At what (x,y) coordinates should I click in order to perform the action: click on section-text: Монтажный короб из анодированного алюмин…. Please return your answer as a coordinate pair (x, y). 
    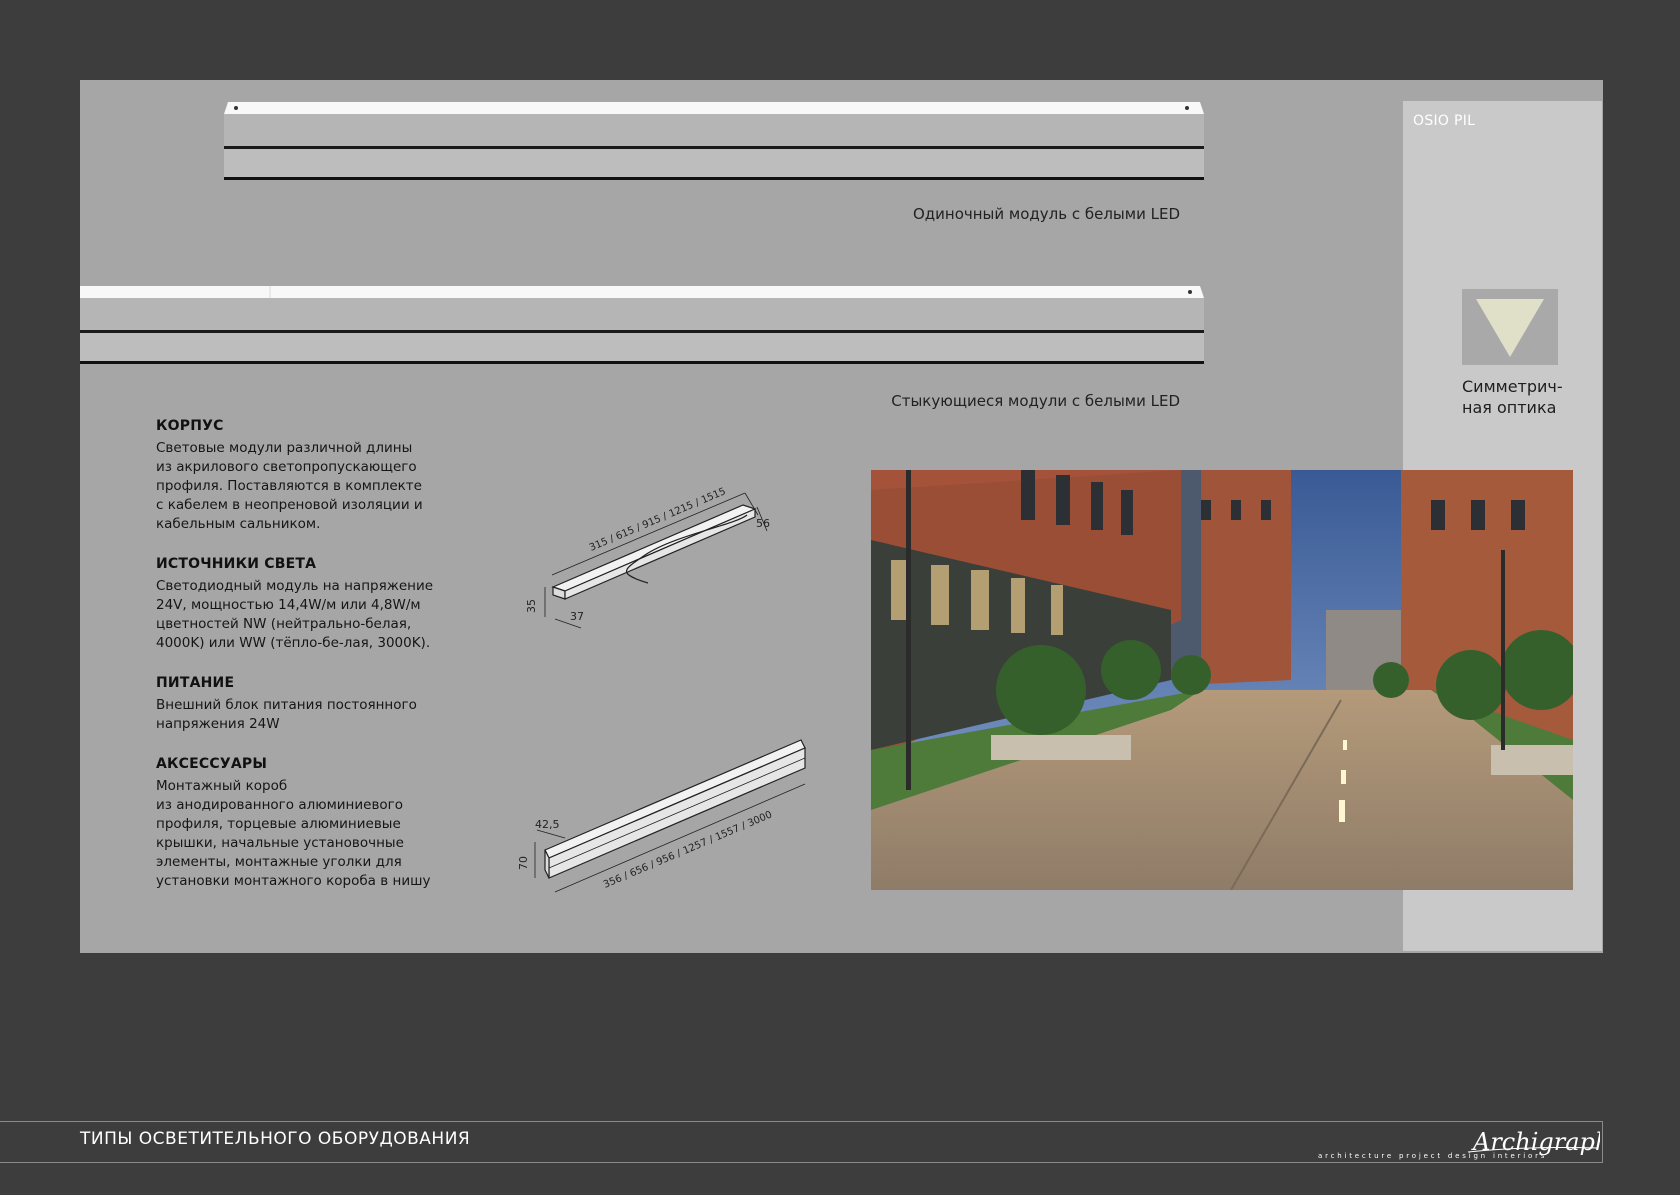
    Looking at the image, I should click on (293, 833).